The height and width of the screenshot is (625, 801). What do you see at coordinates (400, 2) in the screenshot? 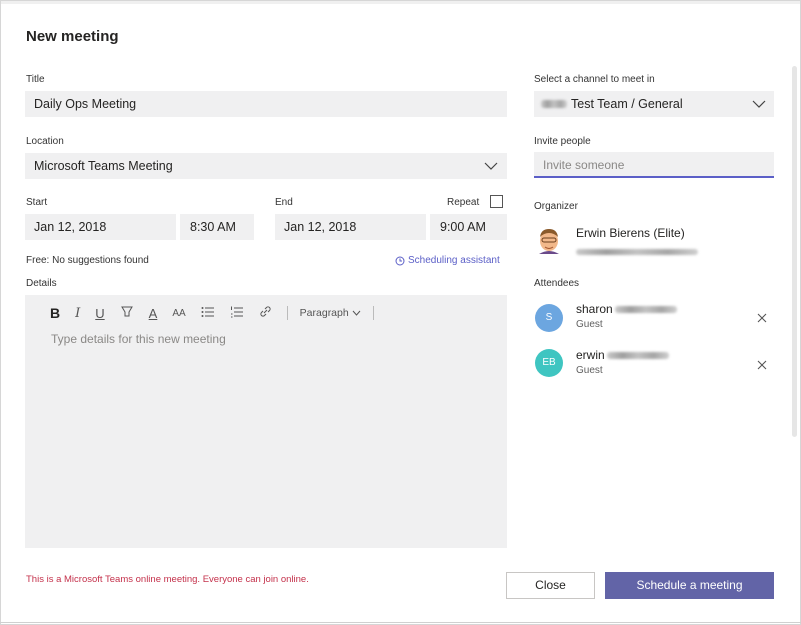
I see `window-top-strip` at bounding box center [400, 2].